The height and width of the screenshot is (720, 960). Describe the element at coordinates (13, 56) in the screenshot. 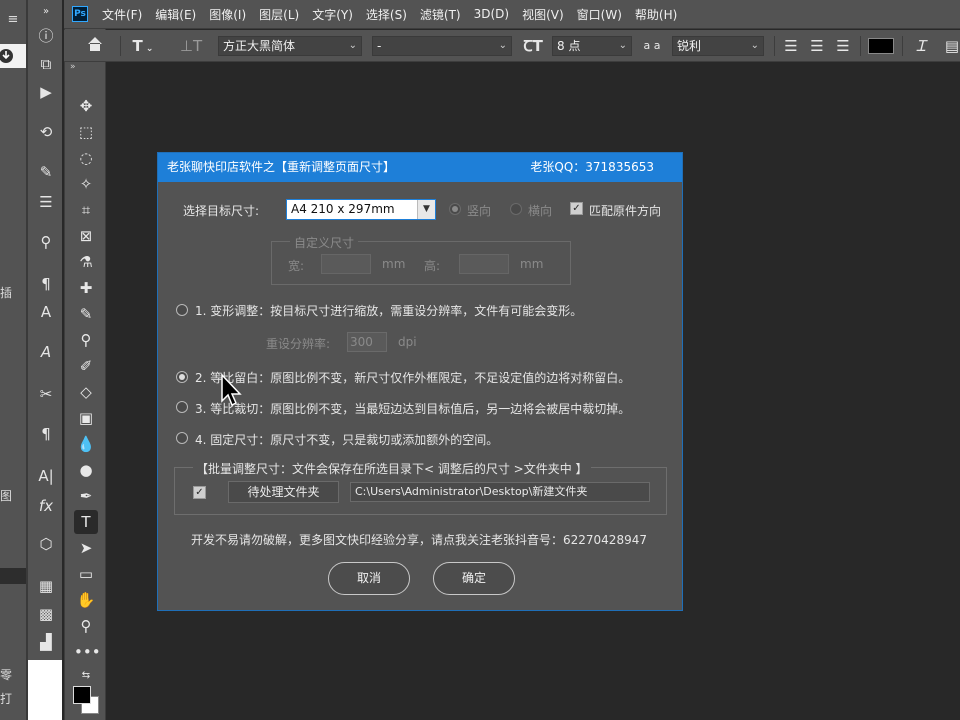

I see `download-badge` at that location.